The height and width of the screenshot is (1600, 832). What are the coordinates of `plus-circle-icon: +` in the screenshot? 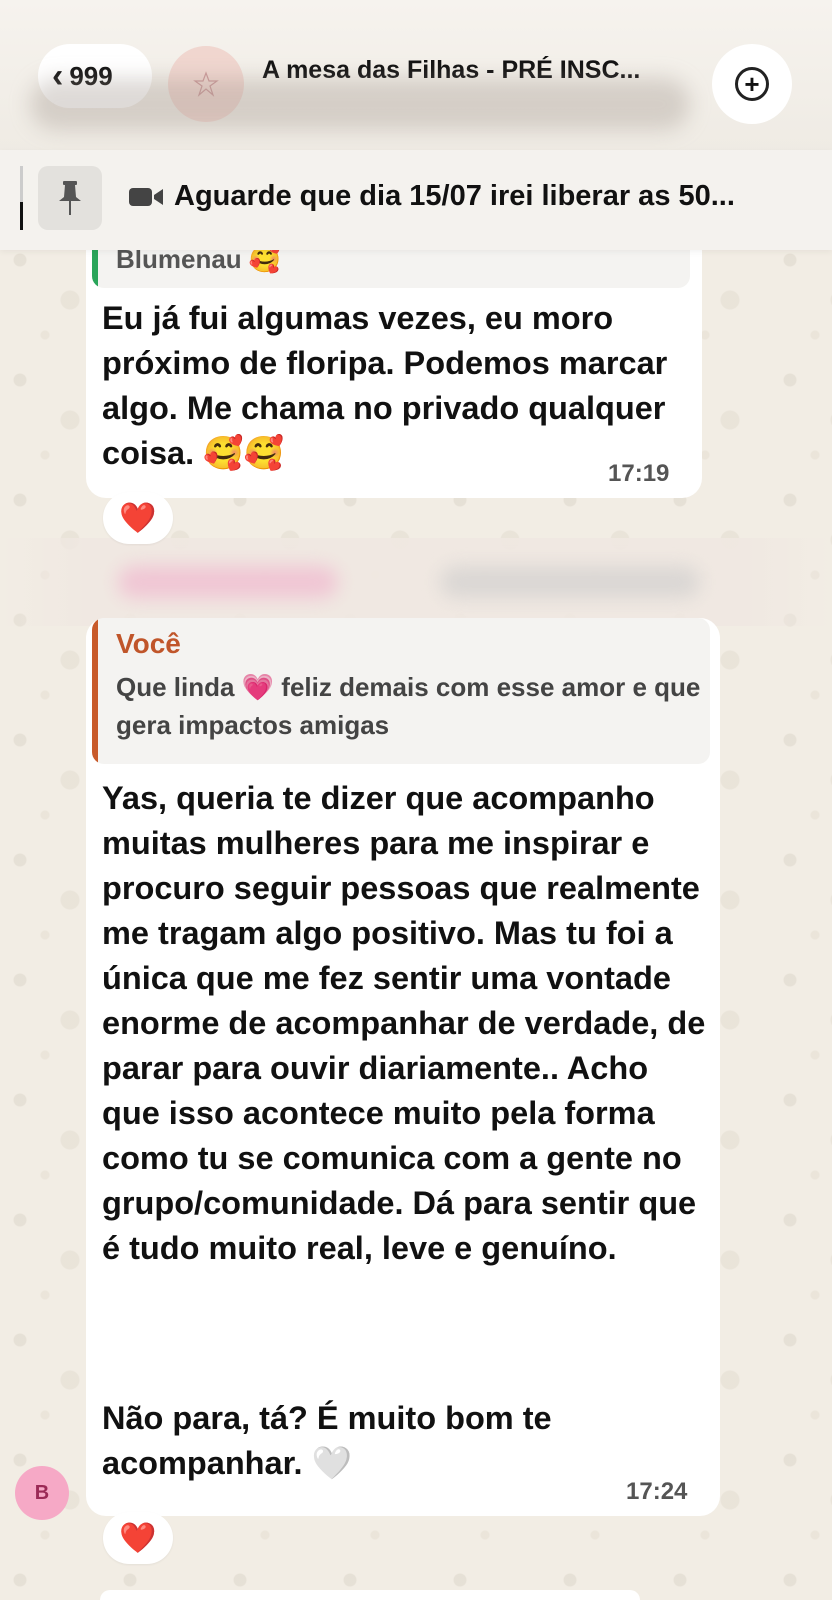 It's located at (752, 84).